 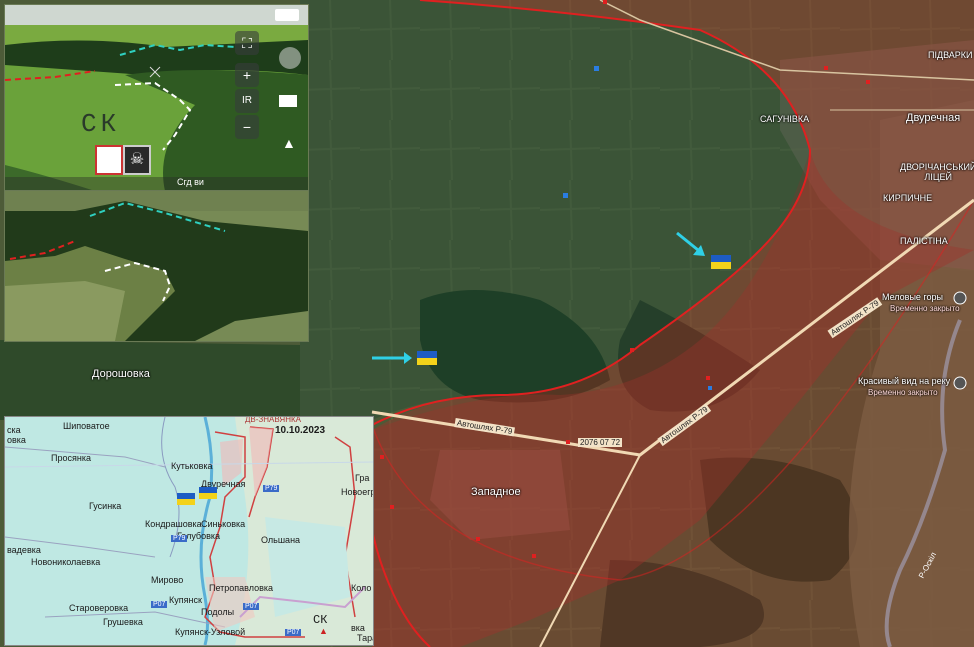 I want to click on village-label: ПІДВАРКИ, so click(x=950, y=55).